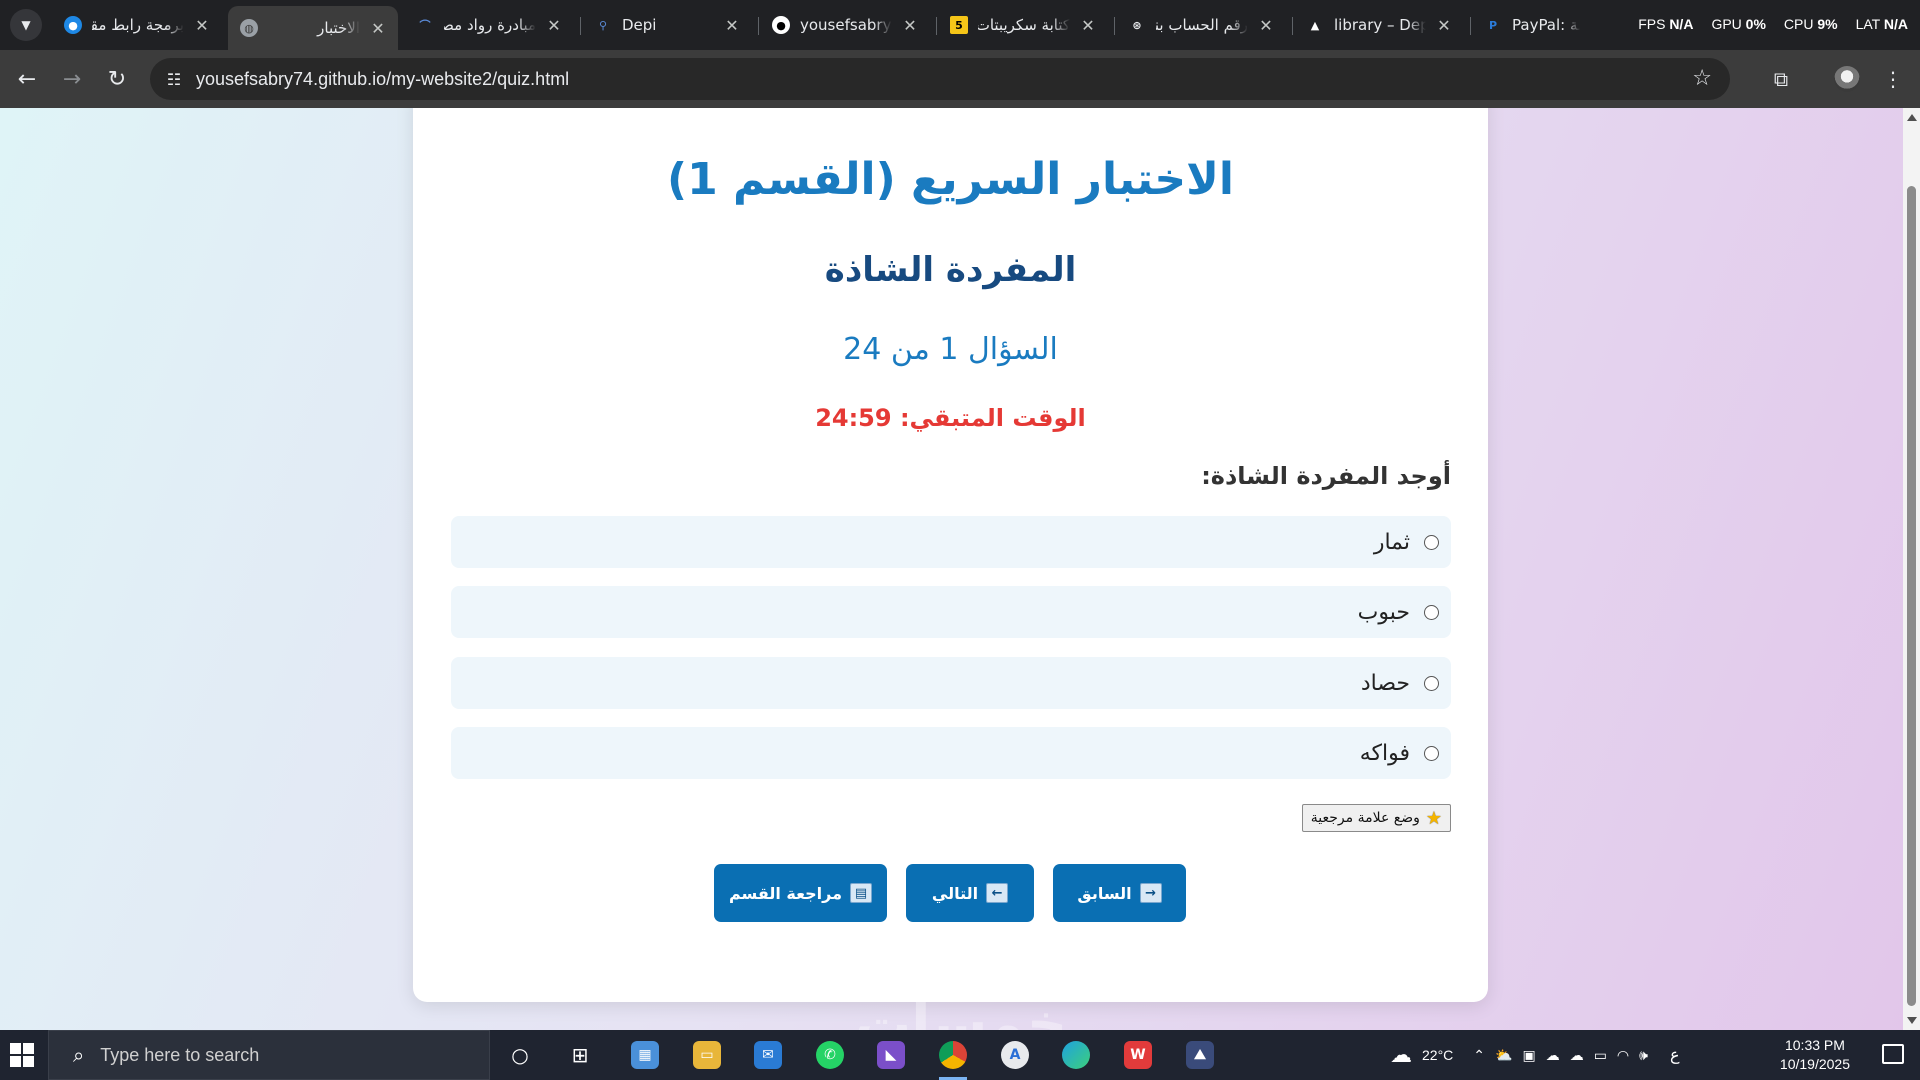 Image resolution: width=1920 pixels, height=1080 pixels. I want to click on taskbar-search-box: ⌕ Type here to search, so click(269, 1055).